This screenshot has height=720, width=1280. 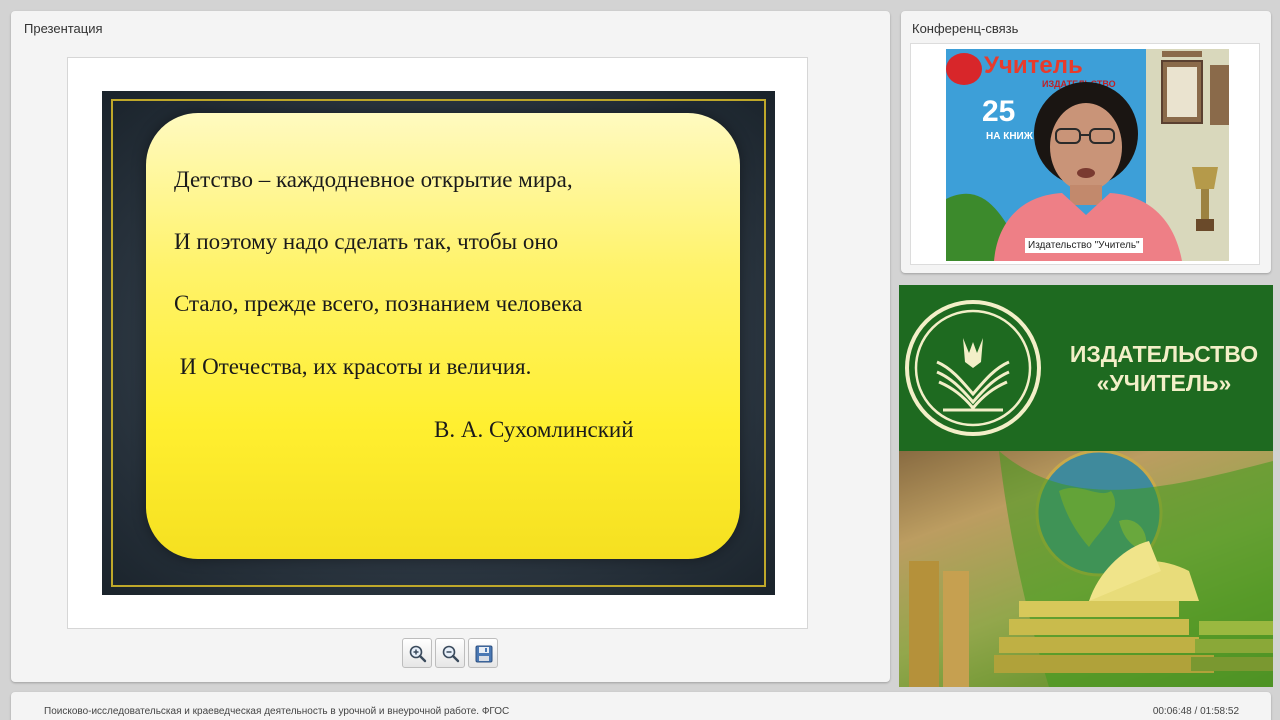 What do you see at coordinates (378, 303) in the screenshot?
I see `quote-line-3: Стало, прежде всего, познанием человека` at bounding box center [378, 303].